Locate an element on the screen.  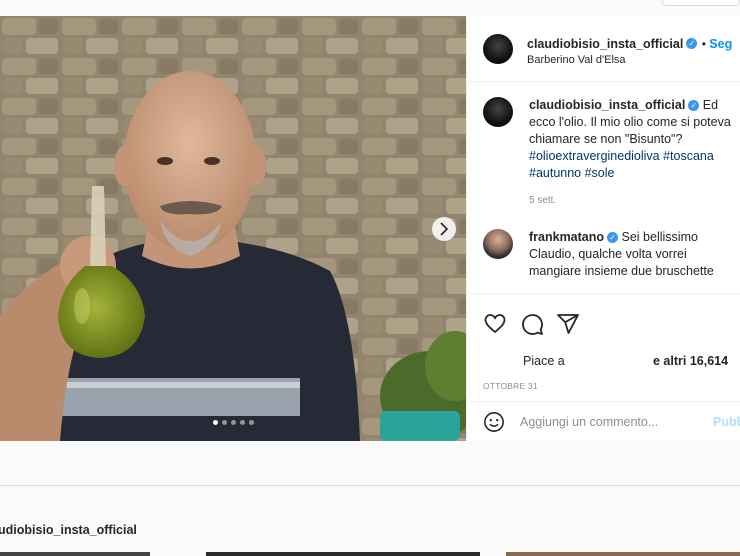
publish-button: Pubb is located at coordinates (726, 422).